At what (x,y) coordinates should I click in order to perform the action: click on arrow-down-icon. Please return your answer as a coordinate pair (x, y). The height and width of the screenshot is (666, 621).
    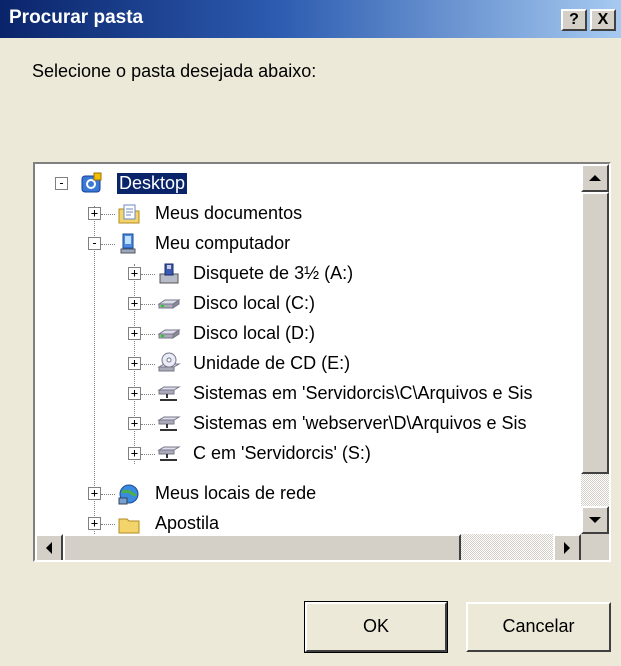
    Looking at the image, I should click on (595, 520).